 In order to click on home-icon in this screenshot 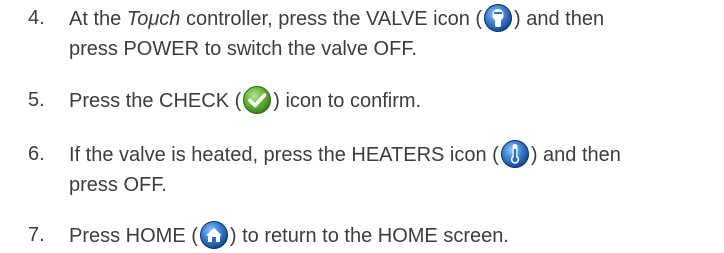, I will do `click(214, 235)`.